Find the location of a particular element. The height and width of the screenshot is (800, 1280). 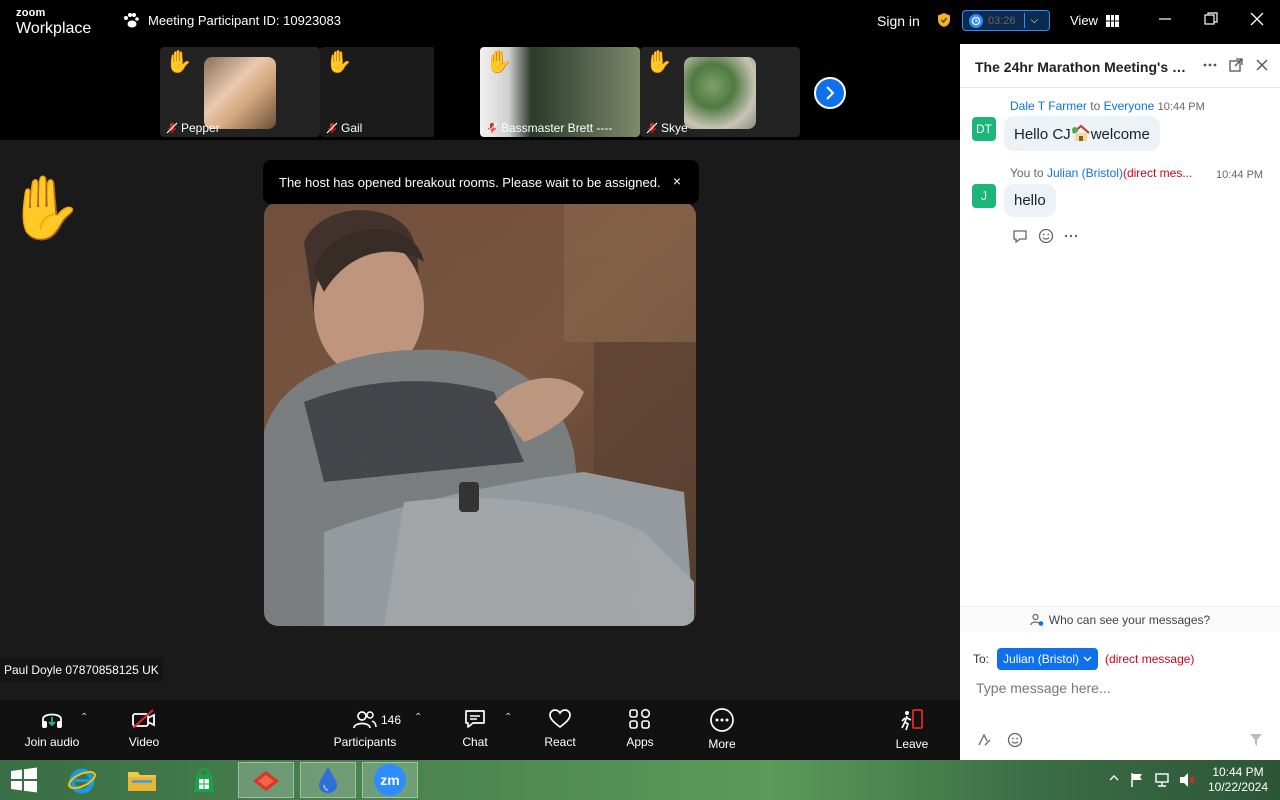

message-sender: Dale T Farmer is located at coordinates (1048, 106).